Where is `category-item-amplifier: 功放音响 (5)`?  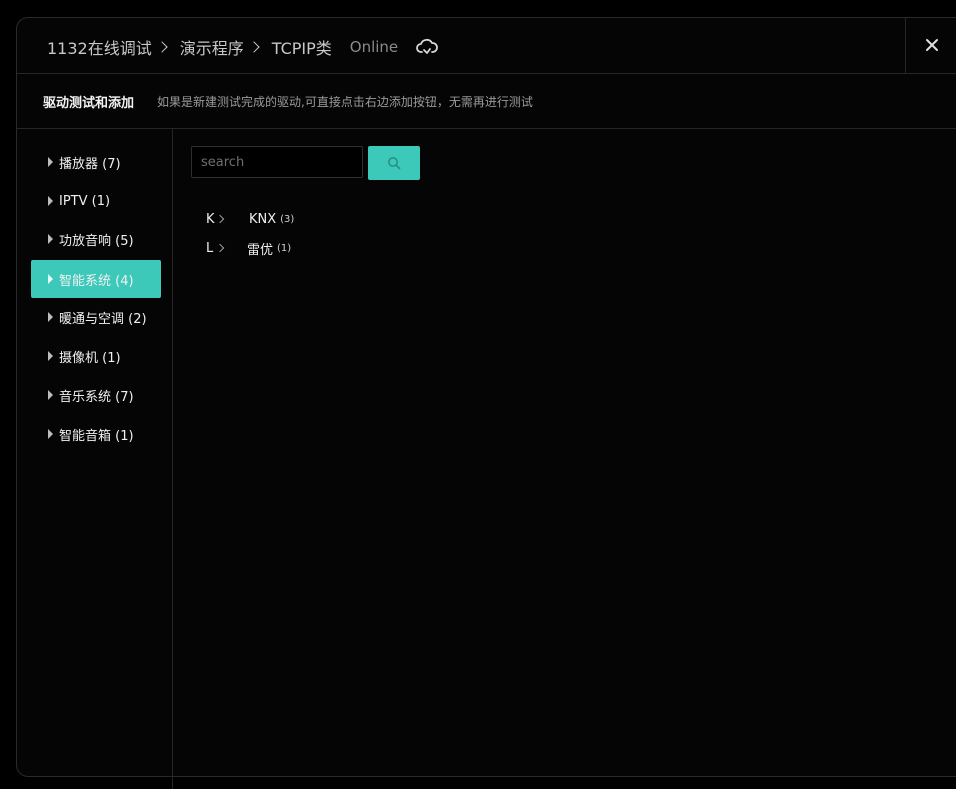 category-item-amplifier: 功放音响 (5) is located at coordinates (96, 239).